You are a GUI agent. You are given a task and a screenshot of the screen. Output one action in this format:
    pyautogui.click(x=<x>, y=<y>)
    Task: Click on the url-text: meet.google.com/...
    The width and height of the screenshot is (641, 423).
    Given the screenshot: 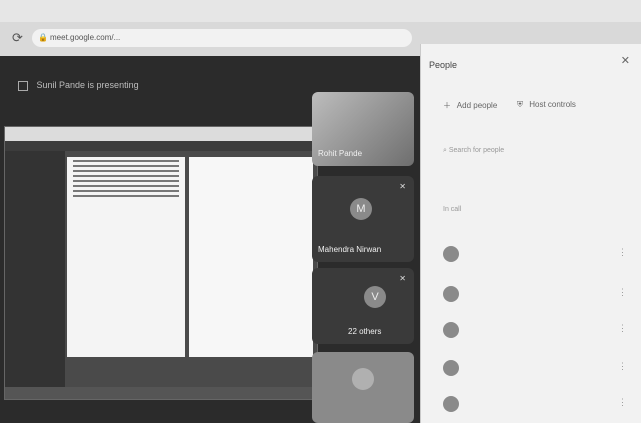 What is the action you would take?
    pyautogui.click(x=85, y=37)
    